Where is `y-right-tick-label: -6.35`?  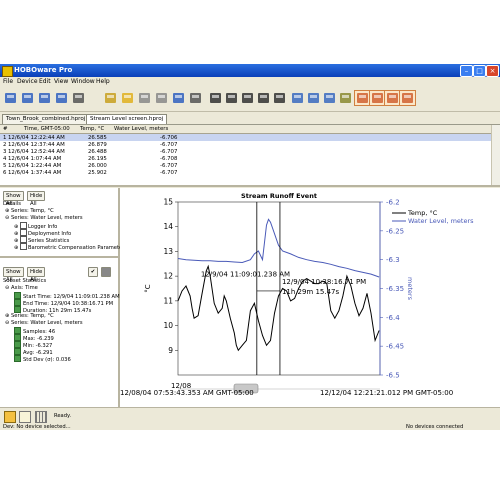 y-right-tick-label: -6.35 is located at coordinates (395, 289).